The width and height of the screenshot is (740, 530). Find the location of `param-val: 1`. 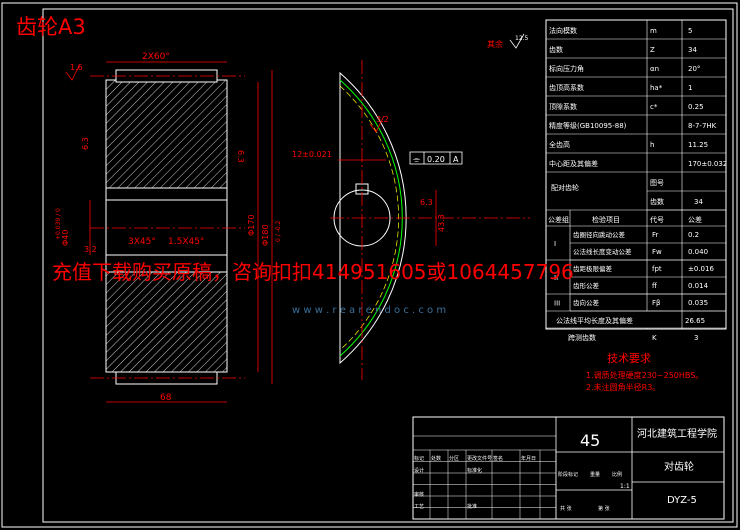

param-val: 1 is located at coordinates (690, 88).